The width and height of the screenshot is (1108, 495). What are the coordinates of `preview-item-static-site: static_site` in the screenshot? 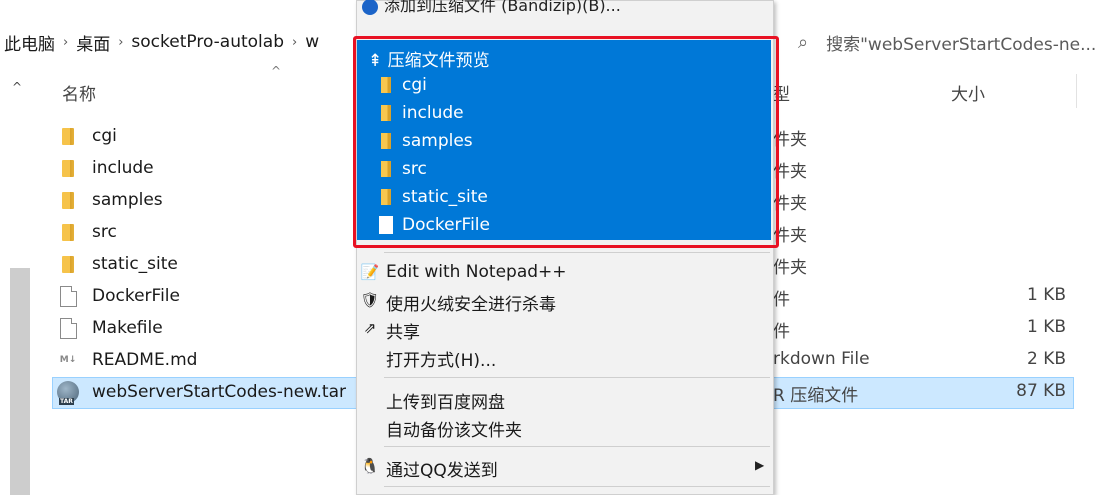 It's located at (433, 197).